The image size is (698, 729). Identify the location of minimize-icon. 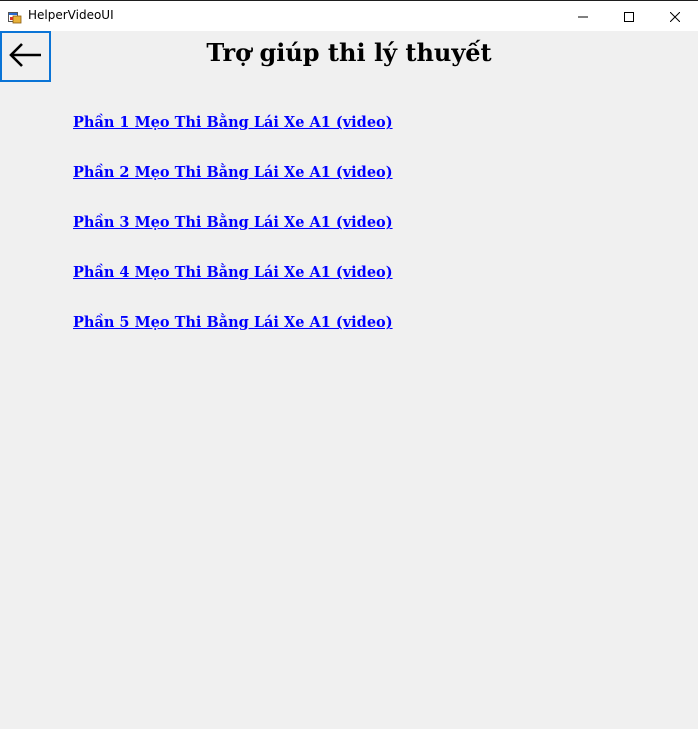
(583, 16).